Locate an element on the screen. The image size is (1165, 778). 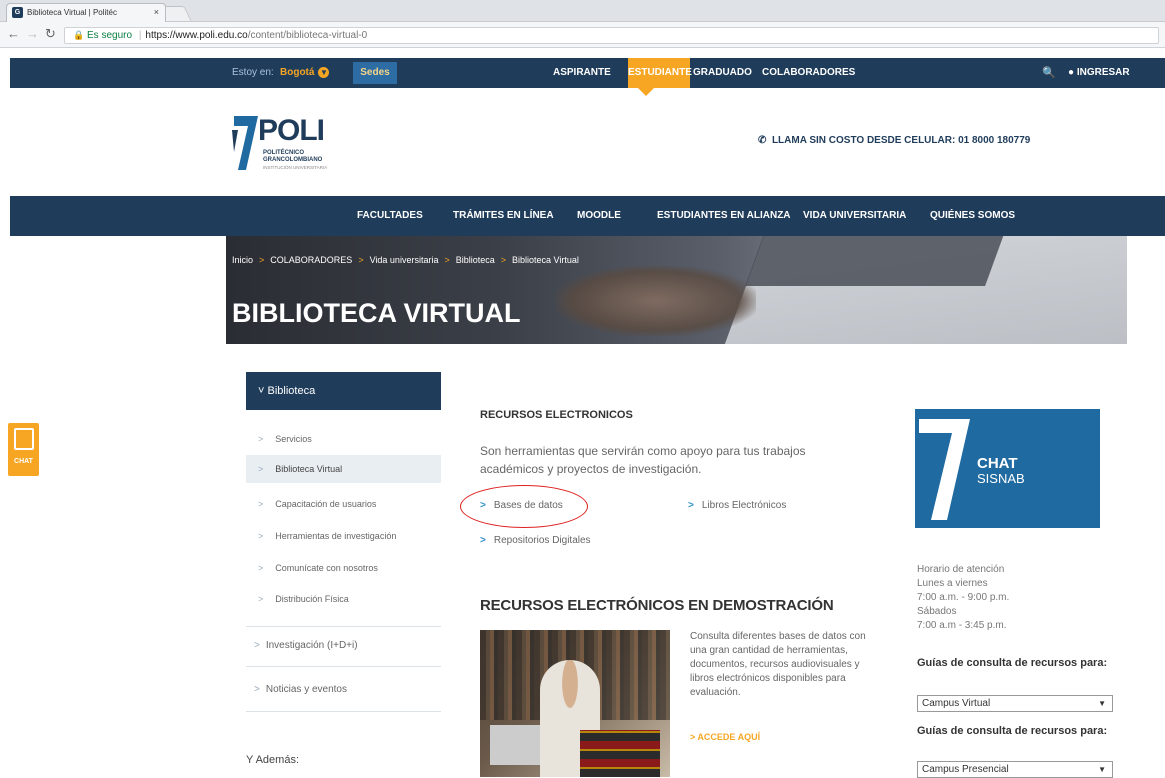
guias-heading: Guías de consulta de recursos para: is located at coordinates (1012, 731).